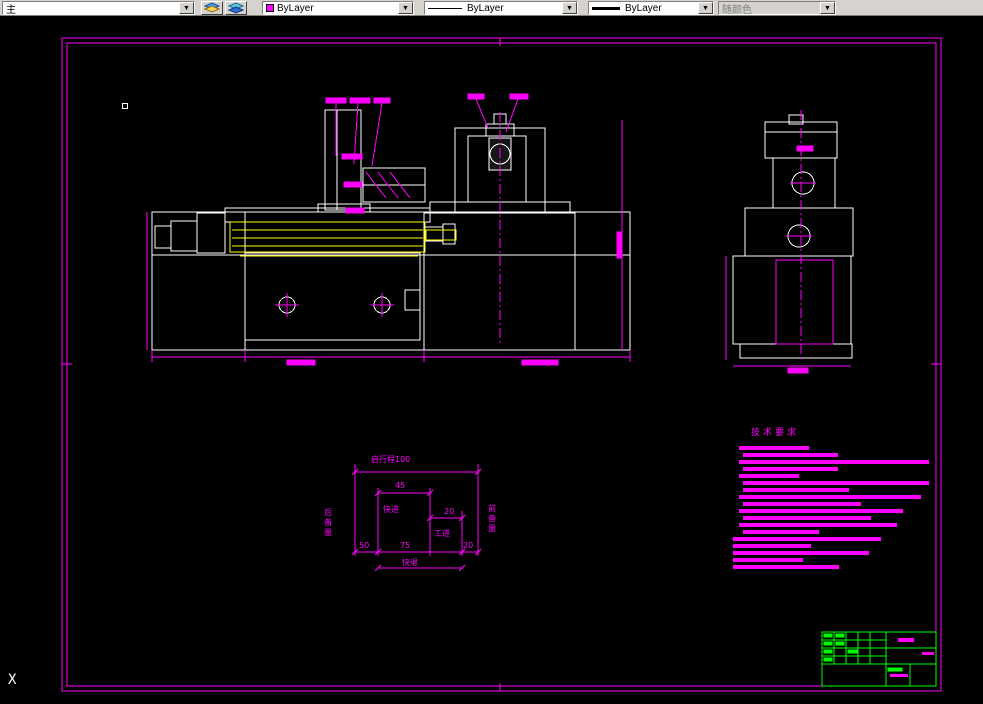 Image resolution: width=983 pixels, height=704 pixels. I want to click on pickbox-marker, so click(125, 106).